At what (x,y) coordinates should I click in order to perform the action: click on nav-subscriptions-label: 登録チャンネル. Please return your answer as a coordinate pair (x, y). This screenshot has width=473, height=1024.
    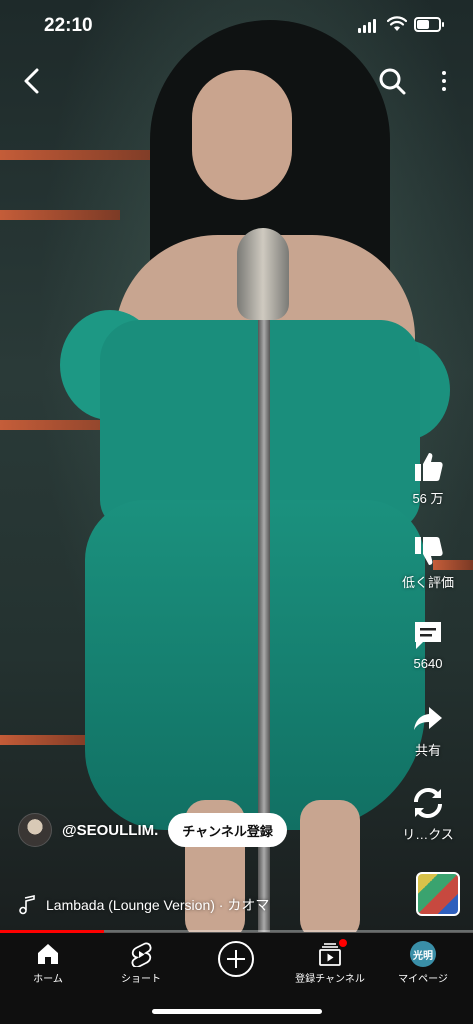
    Looking at the image, I should click on (330, 979).